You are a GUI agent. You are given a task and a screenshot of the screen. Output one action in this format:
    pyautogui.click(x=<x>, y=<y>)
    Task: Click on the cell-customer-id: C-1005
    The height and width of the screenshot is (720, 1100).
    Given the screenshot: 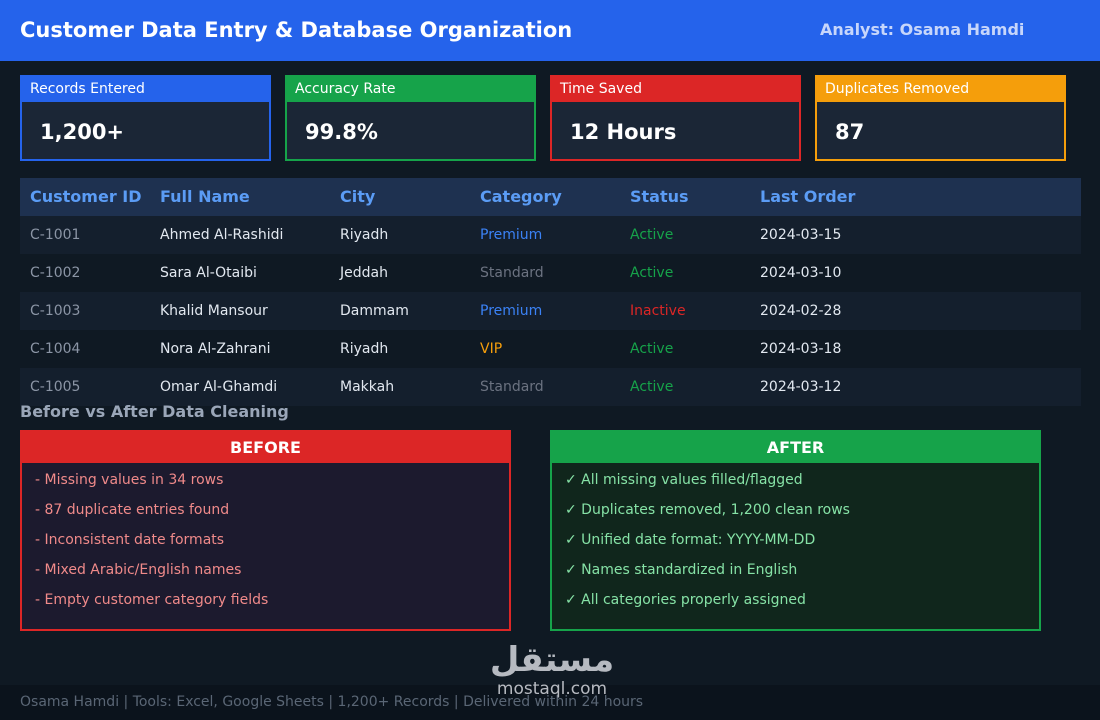 What is the action you would take?
    pyautogui.click(x=55, y=387)
    